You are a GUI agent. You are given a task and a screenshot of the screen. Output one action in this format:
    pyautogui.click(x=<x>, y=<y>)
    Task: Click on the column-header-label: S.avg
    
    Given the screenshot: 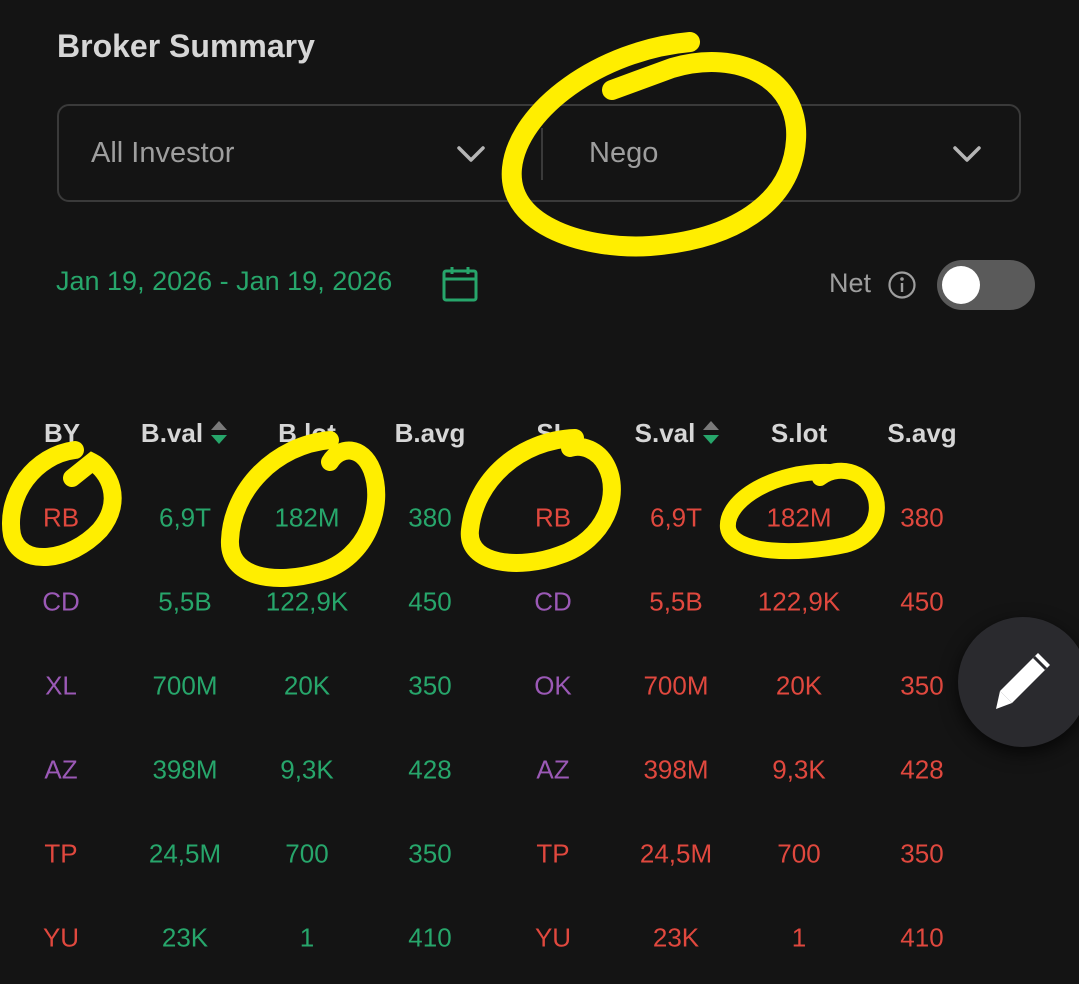 What is the action you would take?
    pyautogui.click(x=922, y=432)
    